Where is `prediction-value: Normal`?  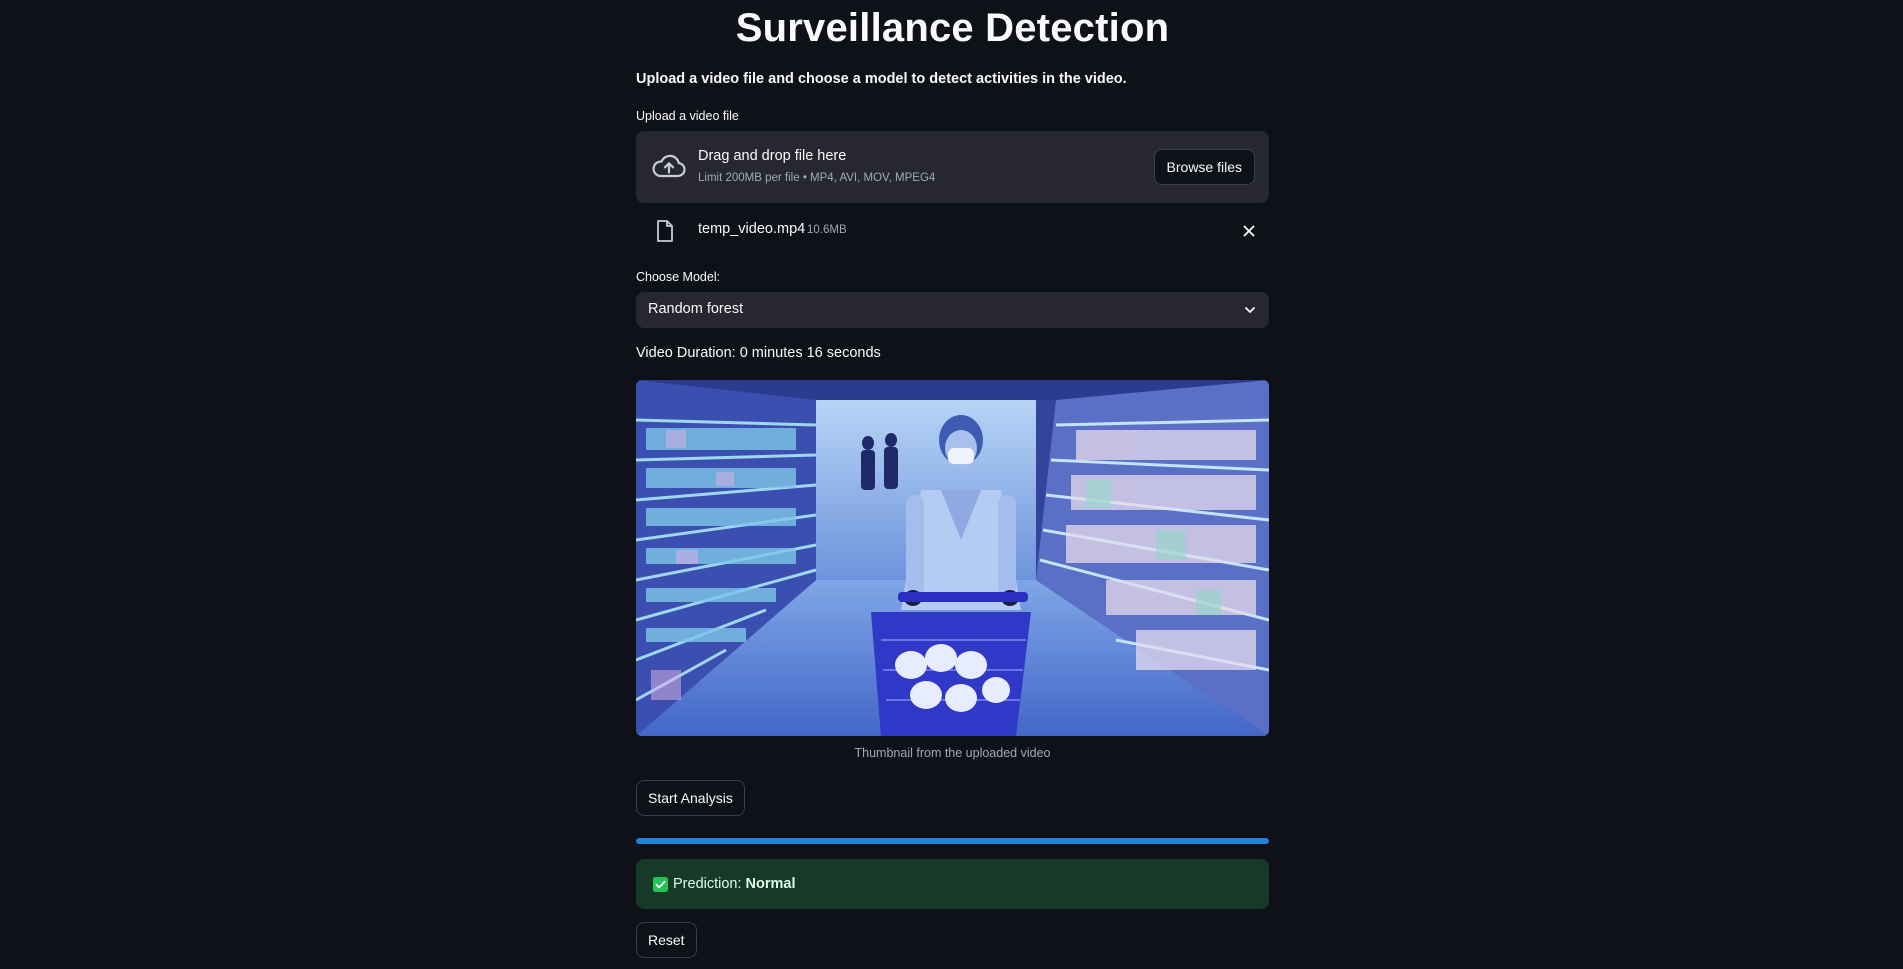
prediction-value: Normal is located at coordinates (770, 884).